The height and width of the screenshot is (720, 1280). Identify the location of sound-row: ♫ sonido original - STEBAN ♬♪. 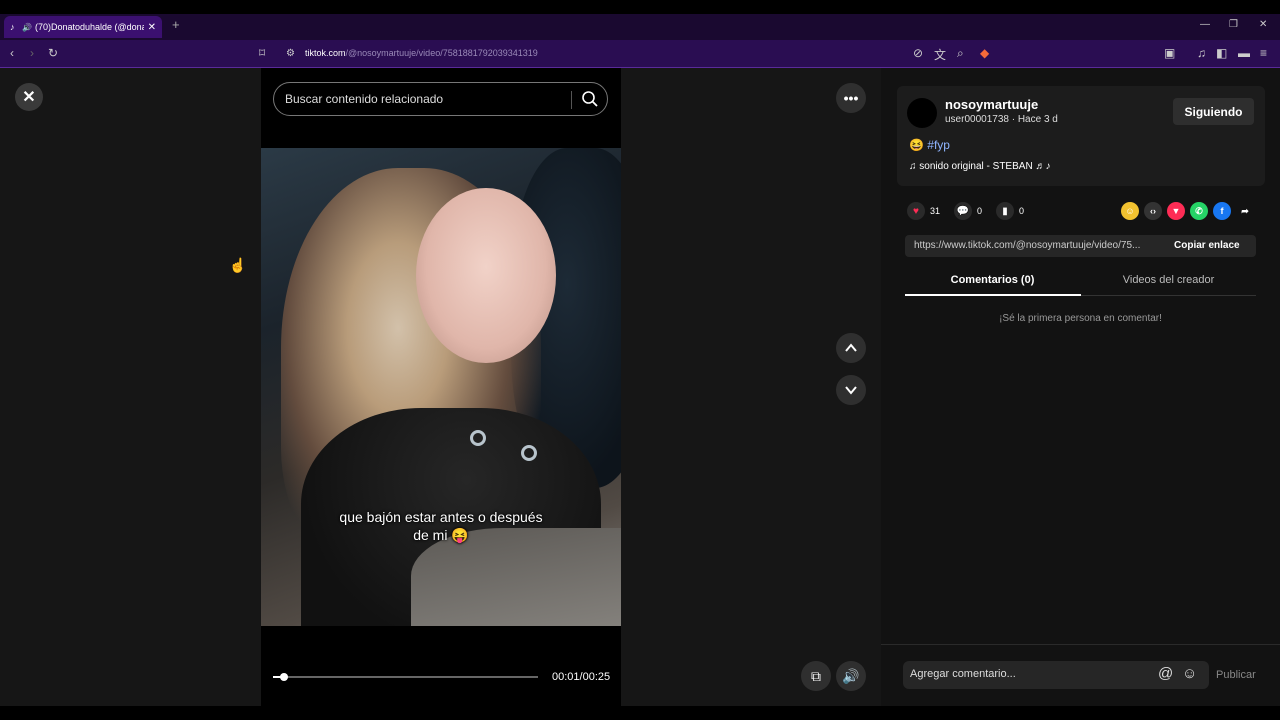
(979, 166).